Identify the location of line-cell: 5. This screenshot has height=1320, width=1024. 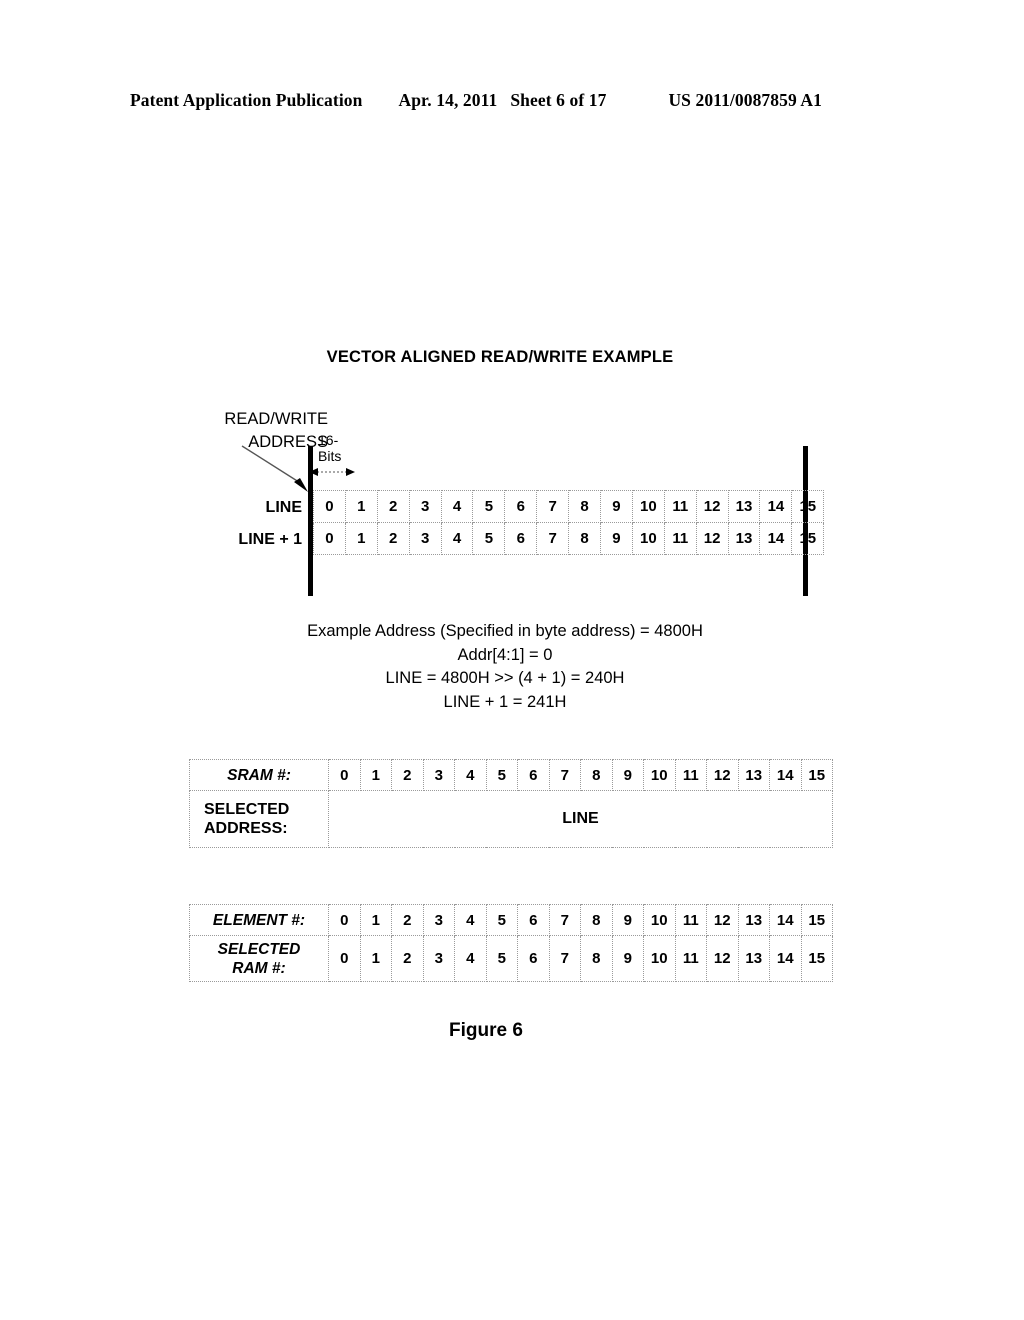
(489, 506).